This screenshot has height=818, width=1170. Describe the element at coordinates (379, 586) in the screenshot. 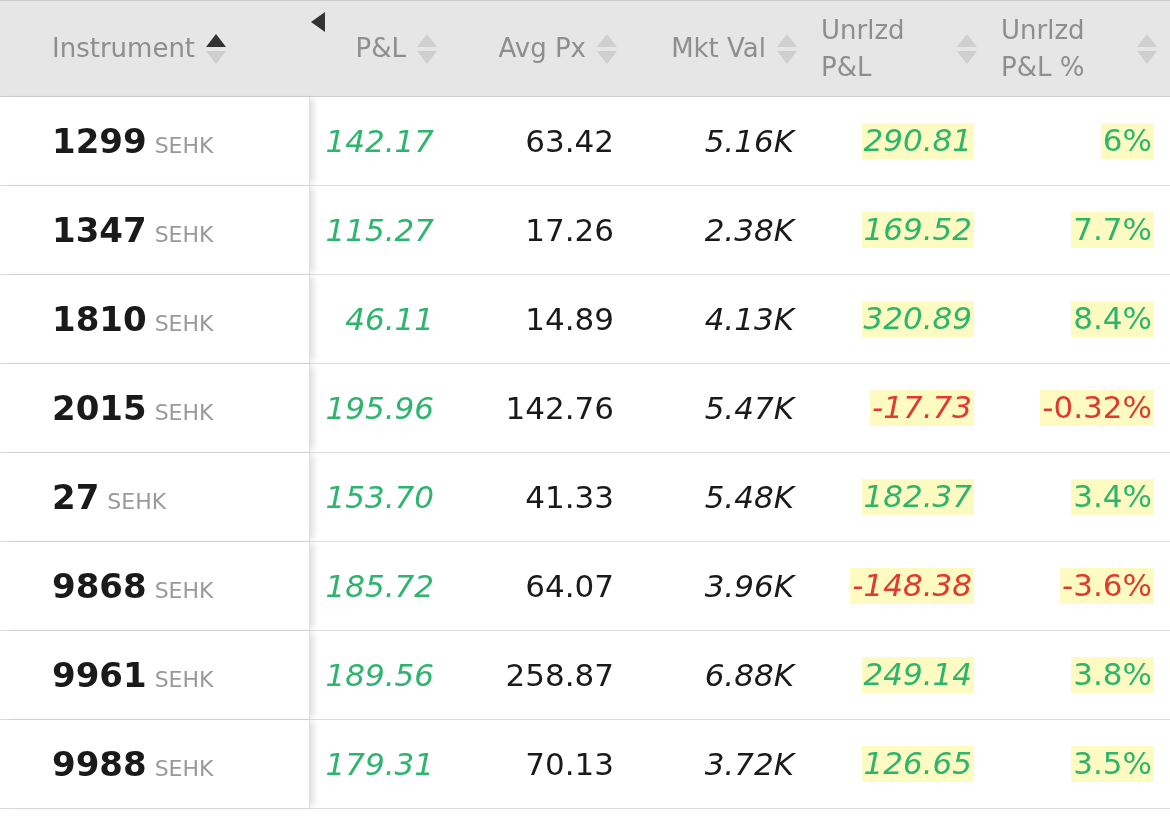

I see `pnl-value: 185.72` at that location.